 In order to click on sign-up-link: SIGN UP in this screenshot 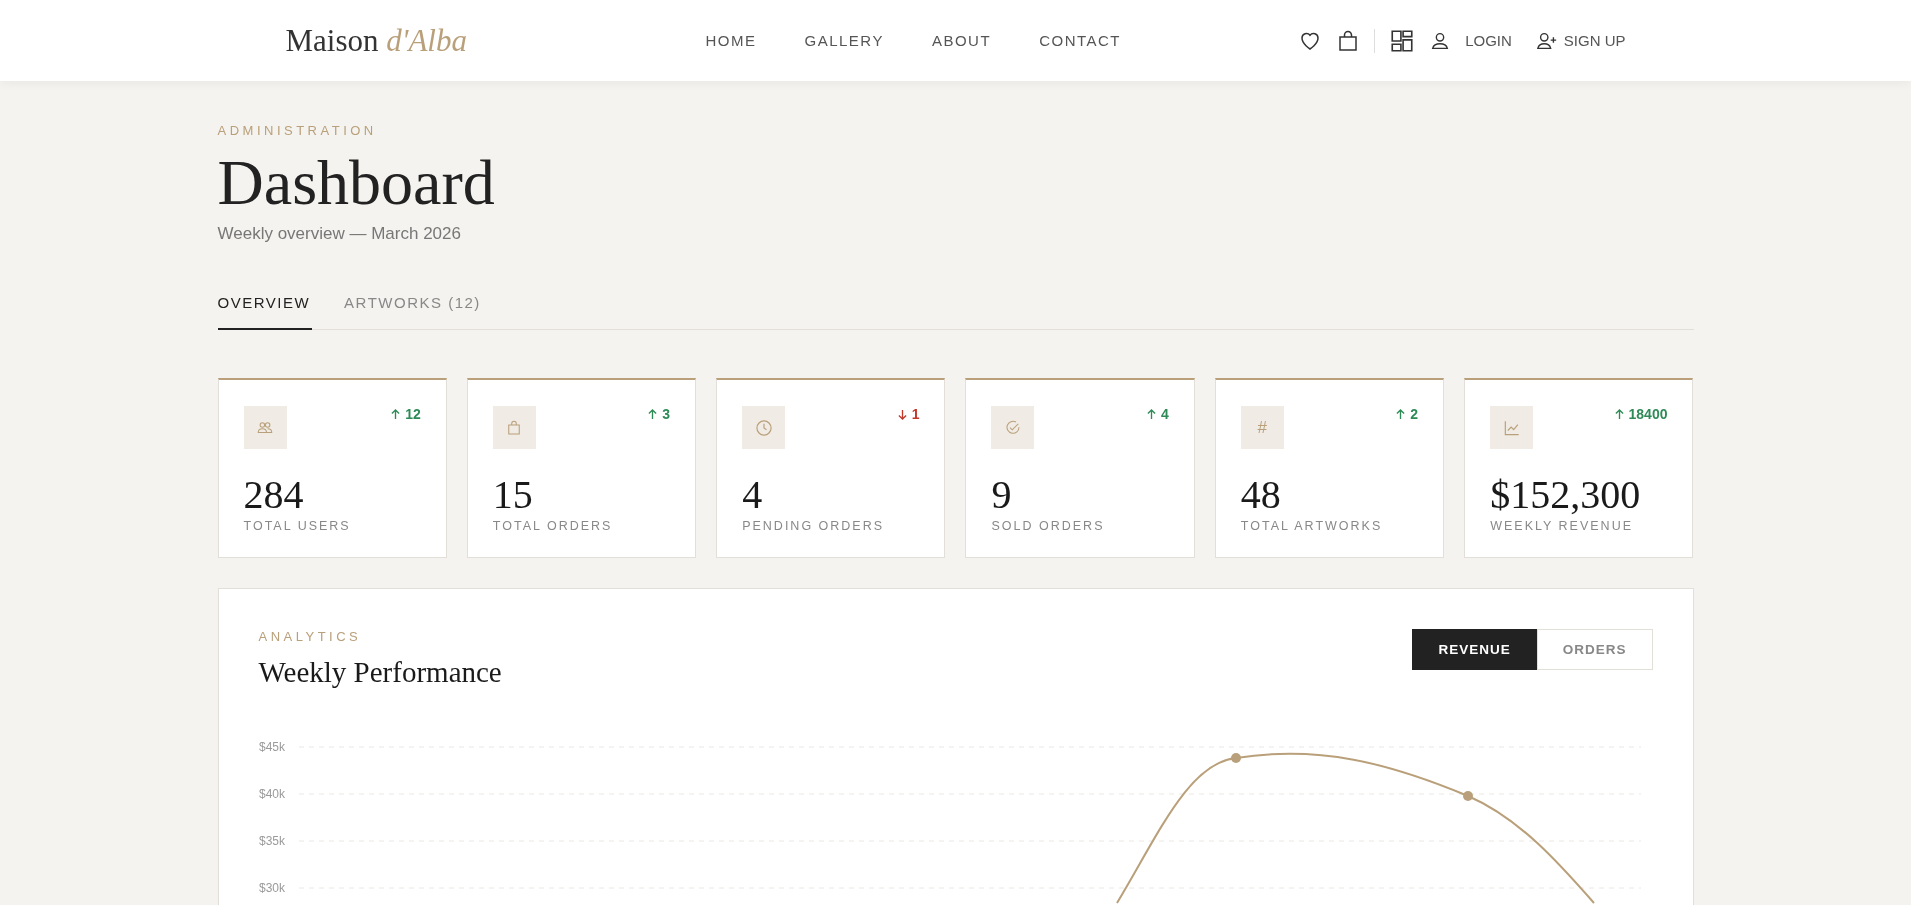, I will do `click(1580, 40)`.